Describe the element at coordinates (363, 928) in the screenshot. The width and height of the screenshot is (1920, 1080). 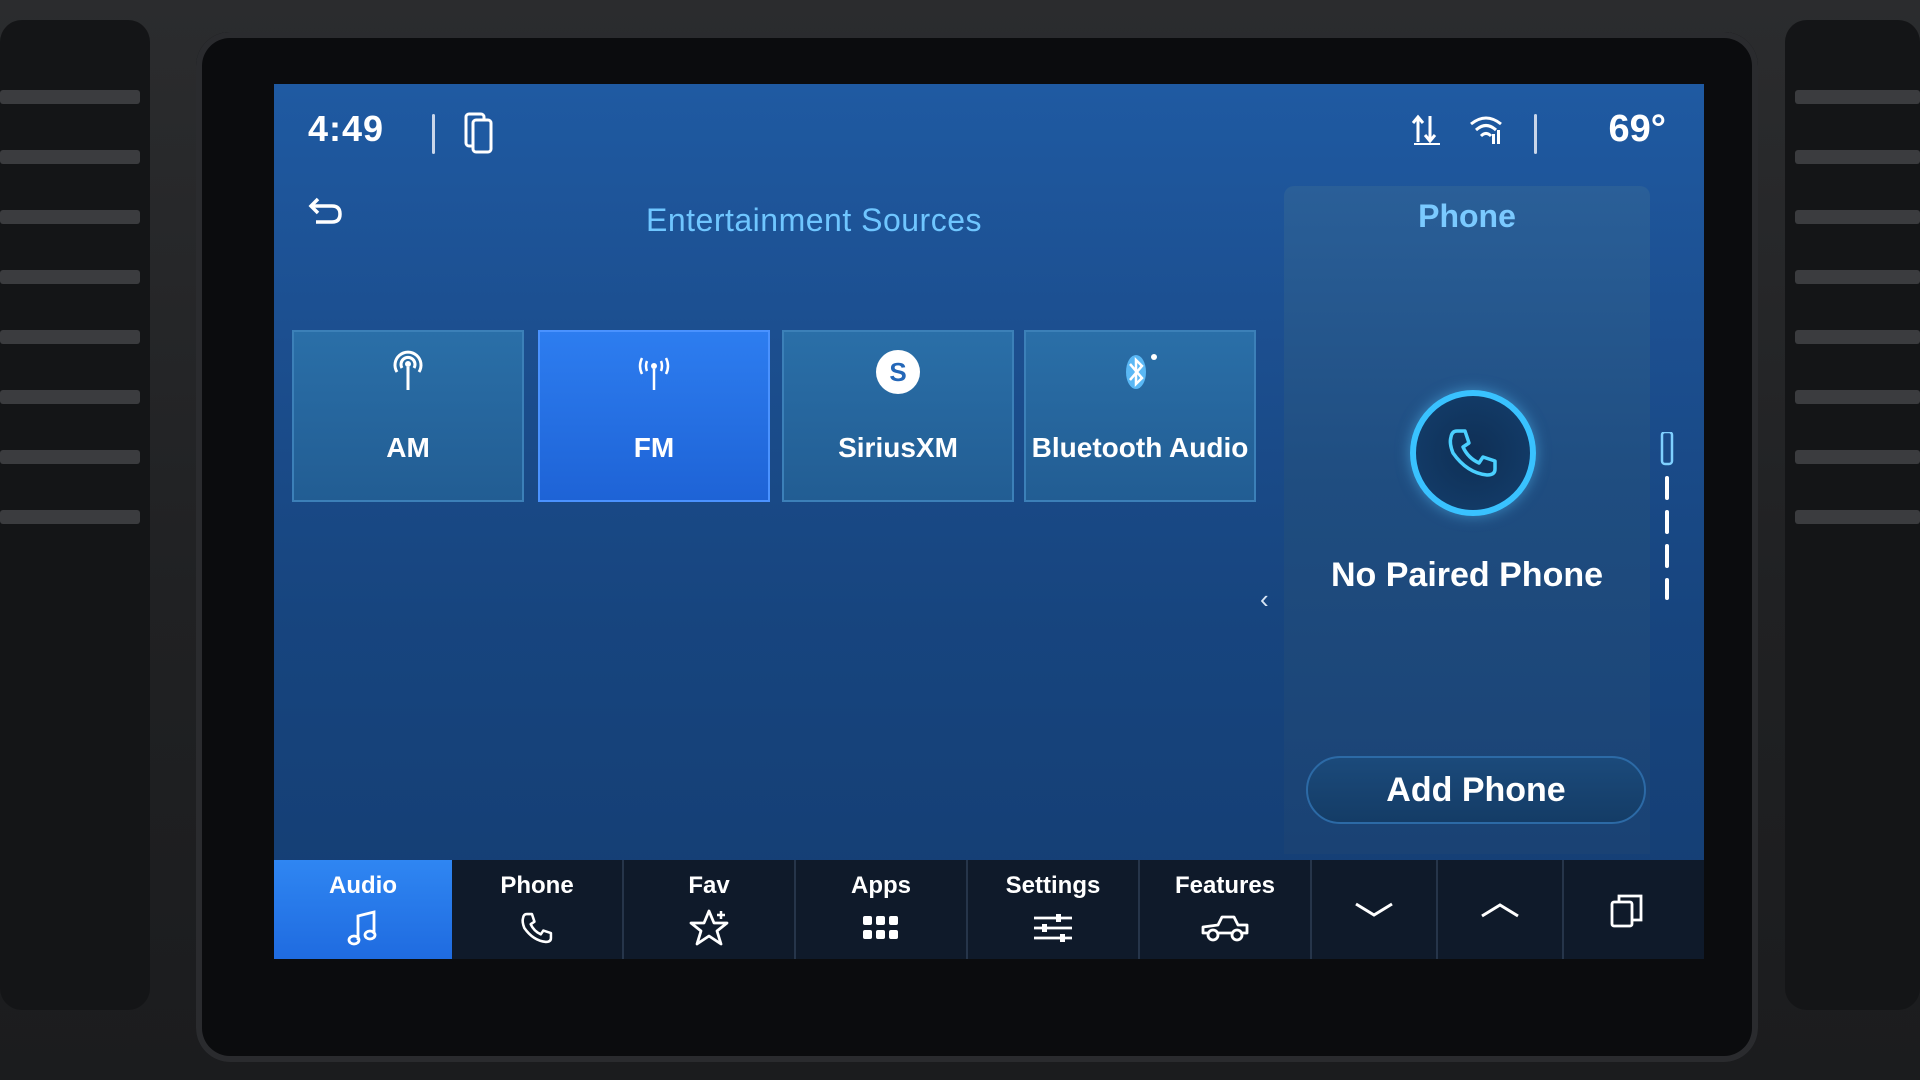
I see `music-note-icon` at that location.